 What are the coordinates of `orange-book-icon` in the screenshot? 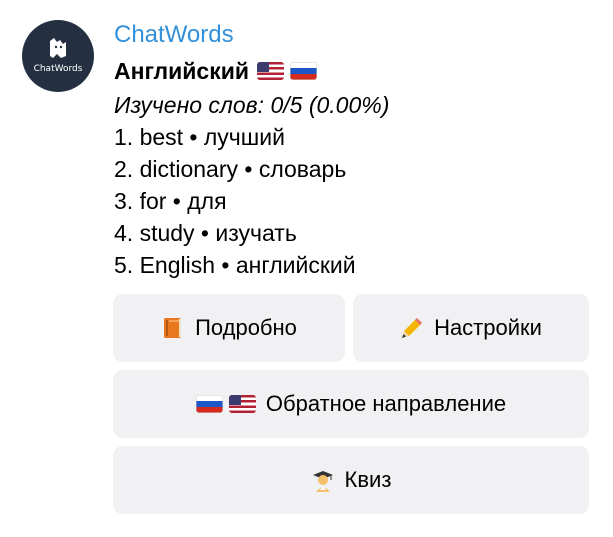 It's located at (173, 328).